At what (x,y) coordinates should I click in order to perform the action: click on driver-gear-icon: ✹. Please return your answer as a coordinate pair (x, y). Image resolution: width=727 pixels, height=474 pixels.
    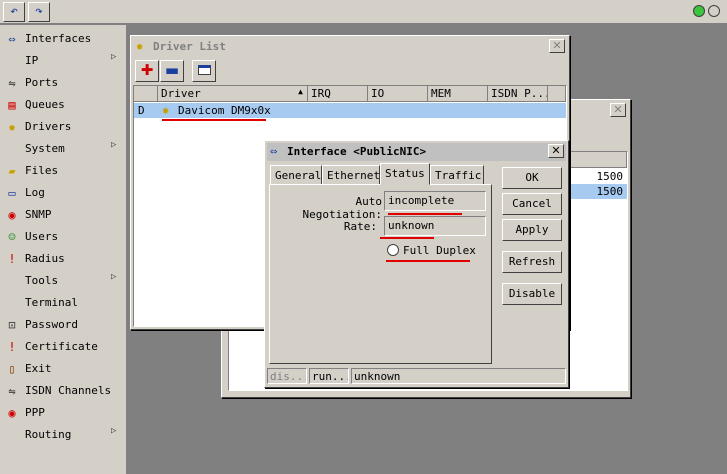
    Looking at the image, I should click on (166, 110).